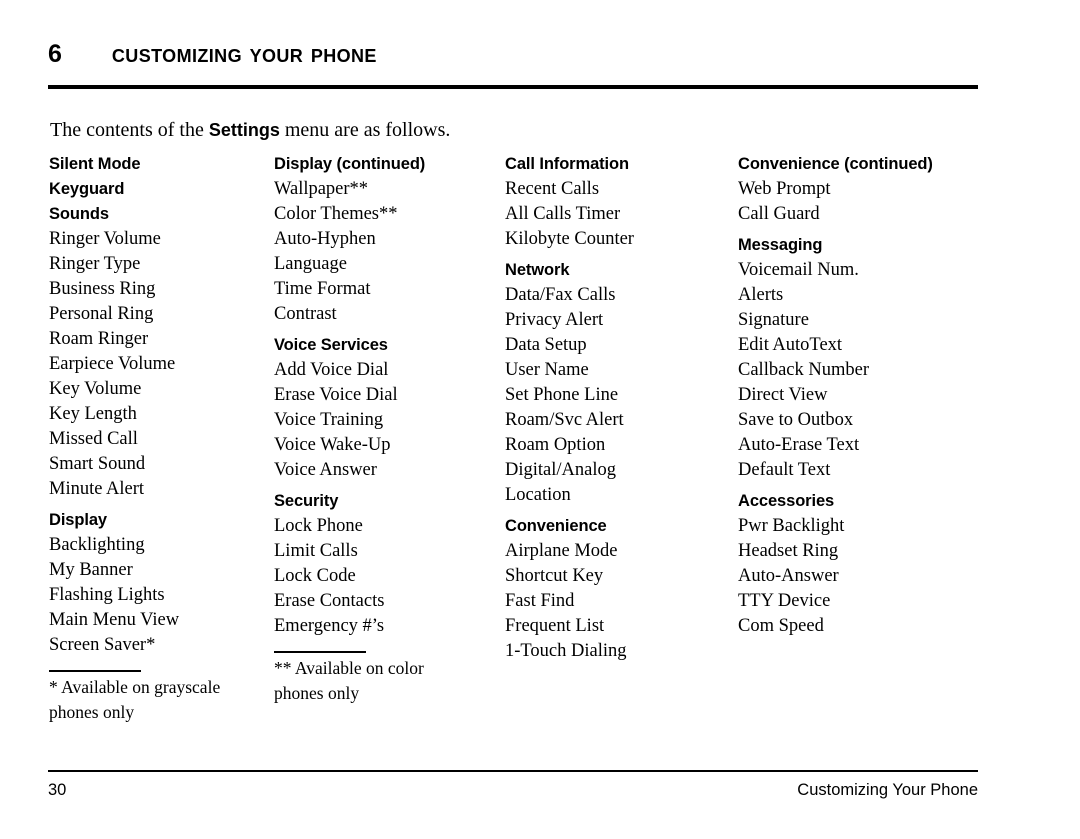  What do you see at coordinates (554, 320) in the screenshot?
I see `menu-entry: Privacy Alert` at bounding box center [554, 320].